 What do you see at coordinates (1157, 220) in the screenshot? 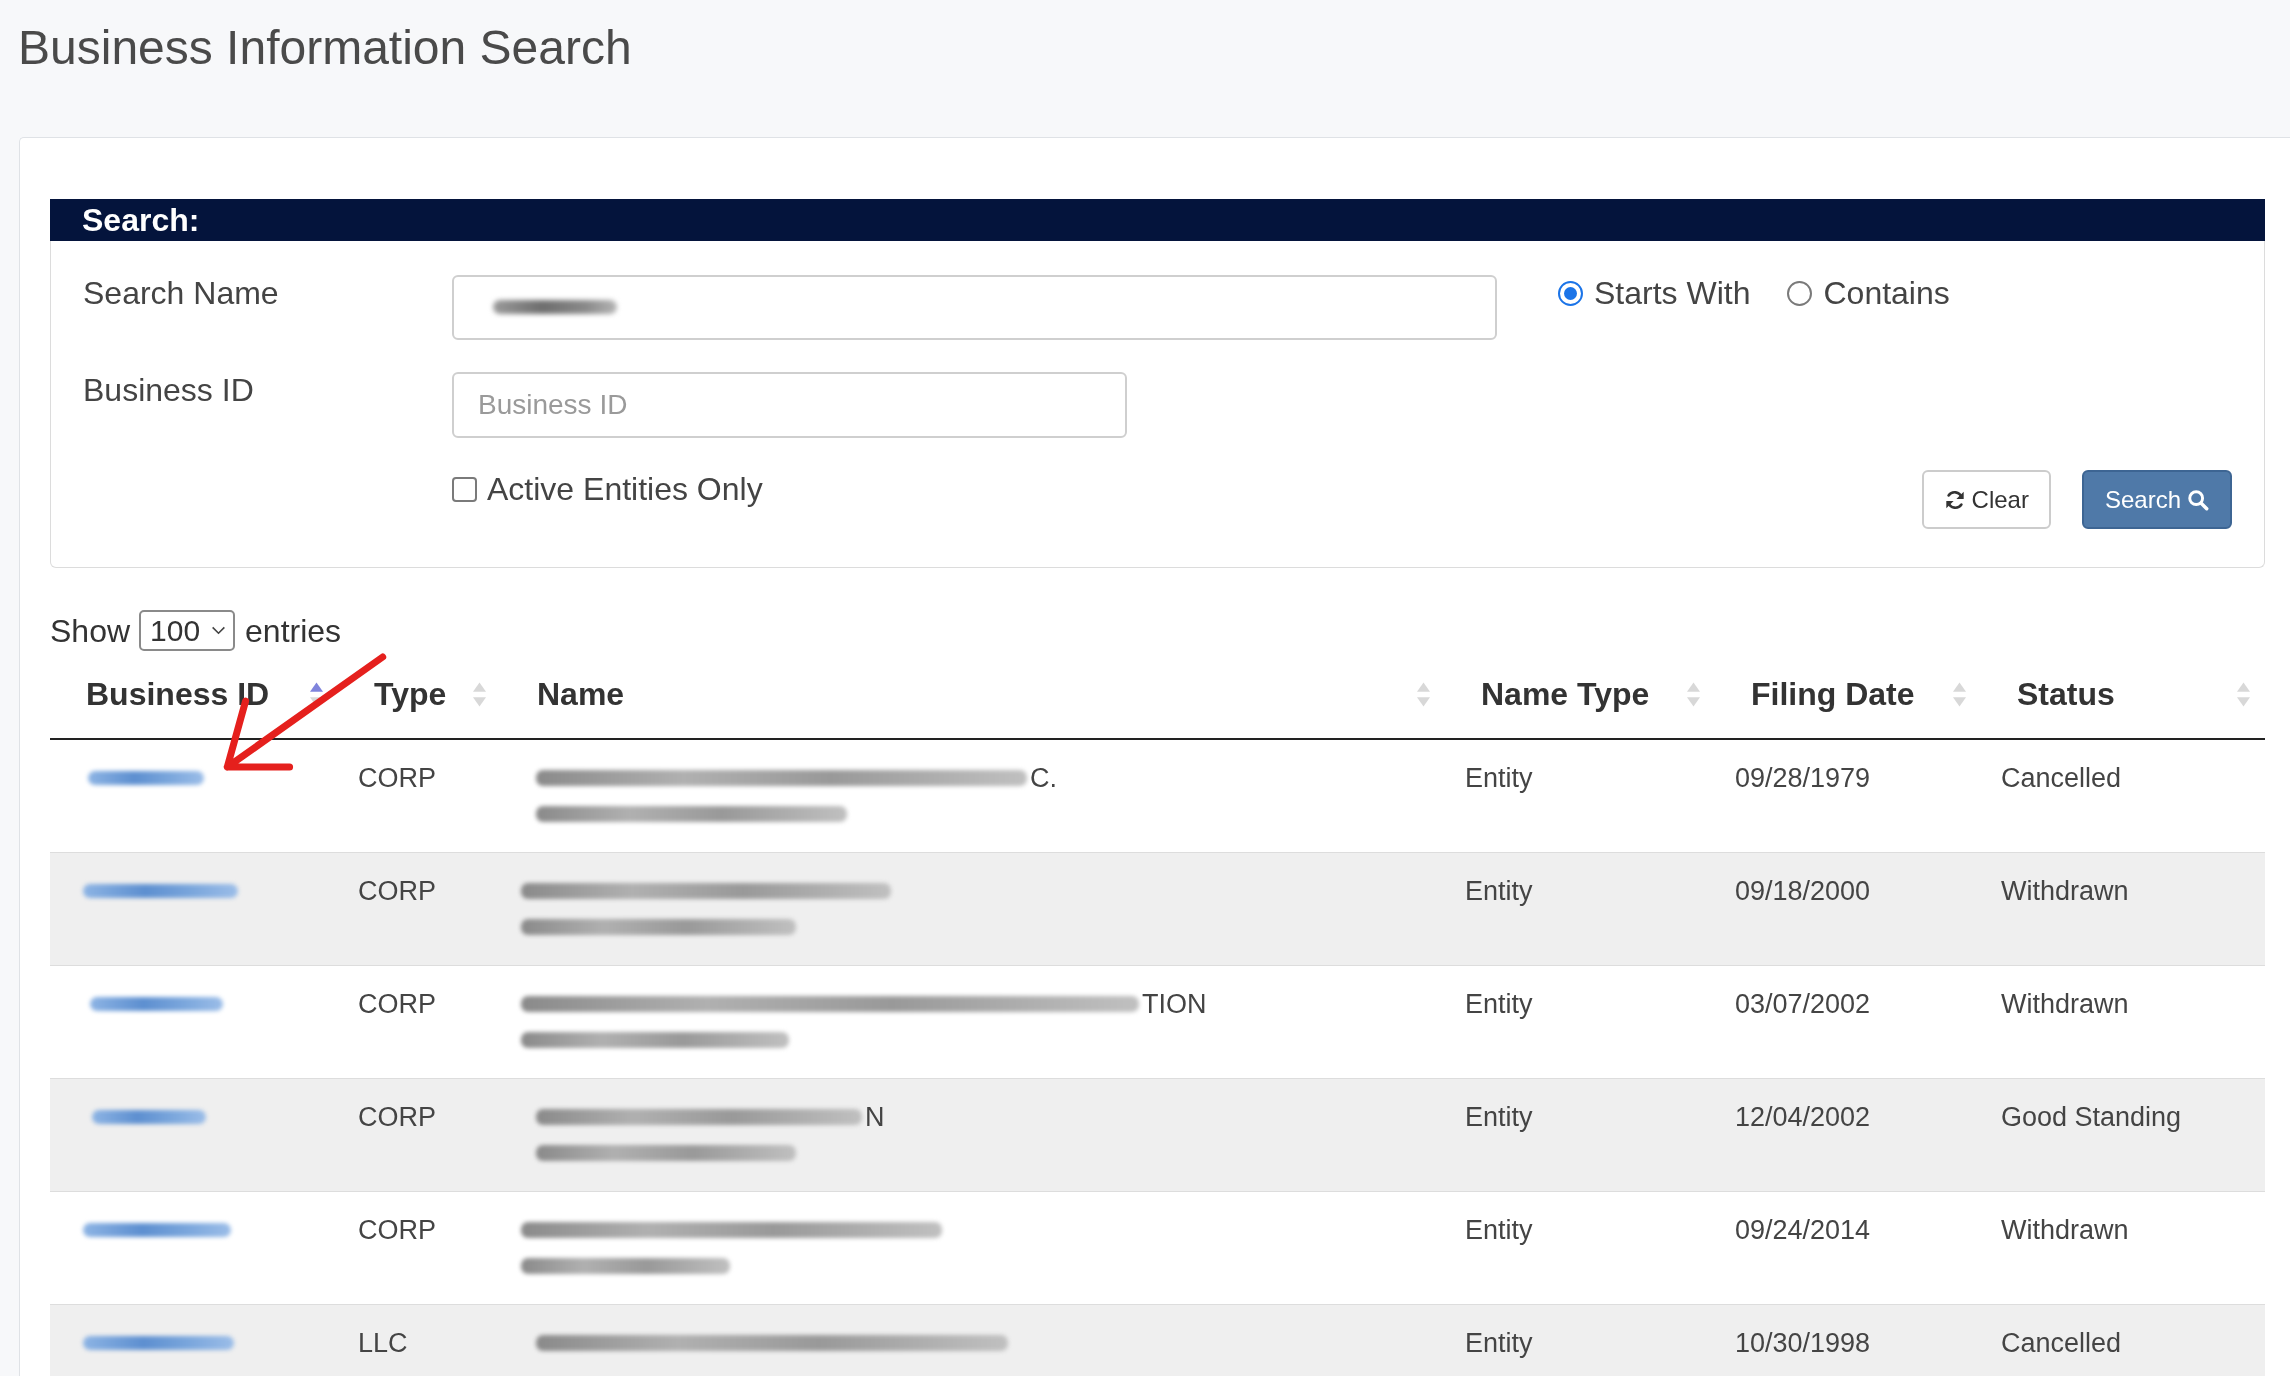
I see `section-header: Search:` at bounding box center [1157, 220].